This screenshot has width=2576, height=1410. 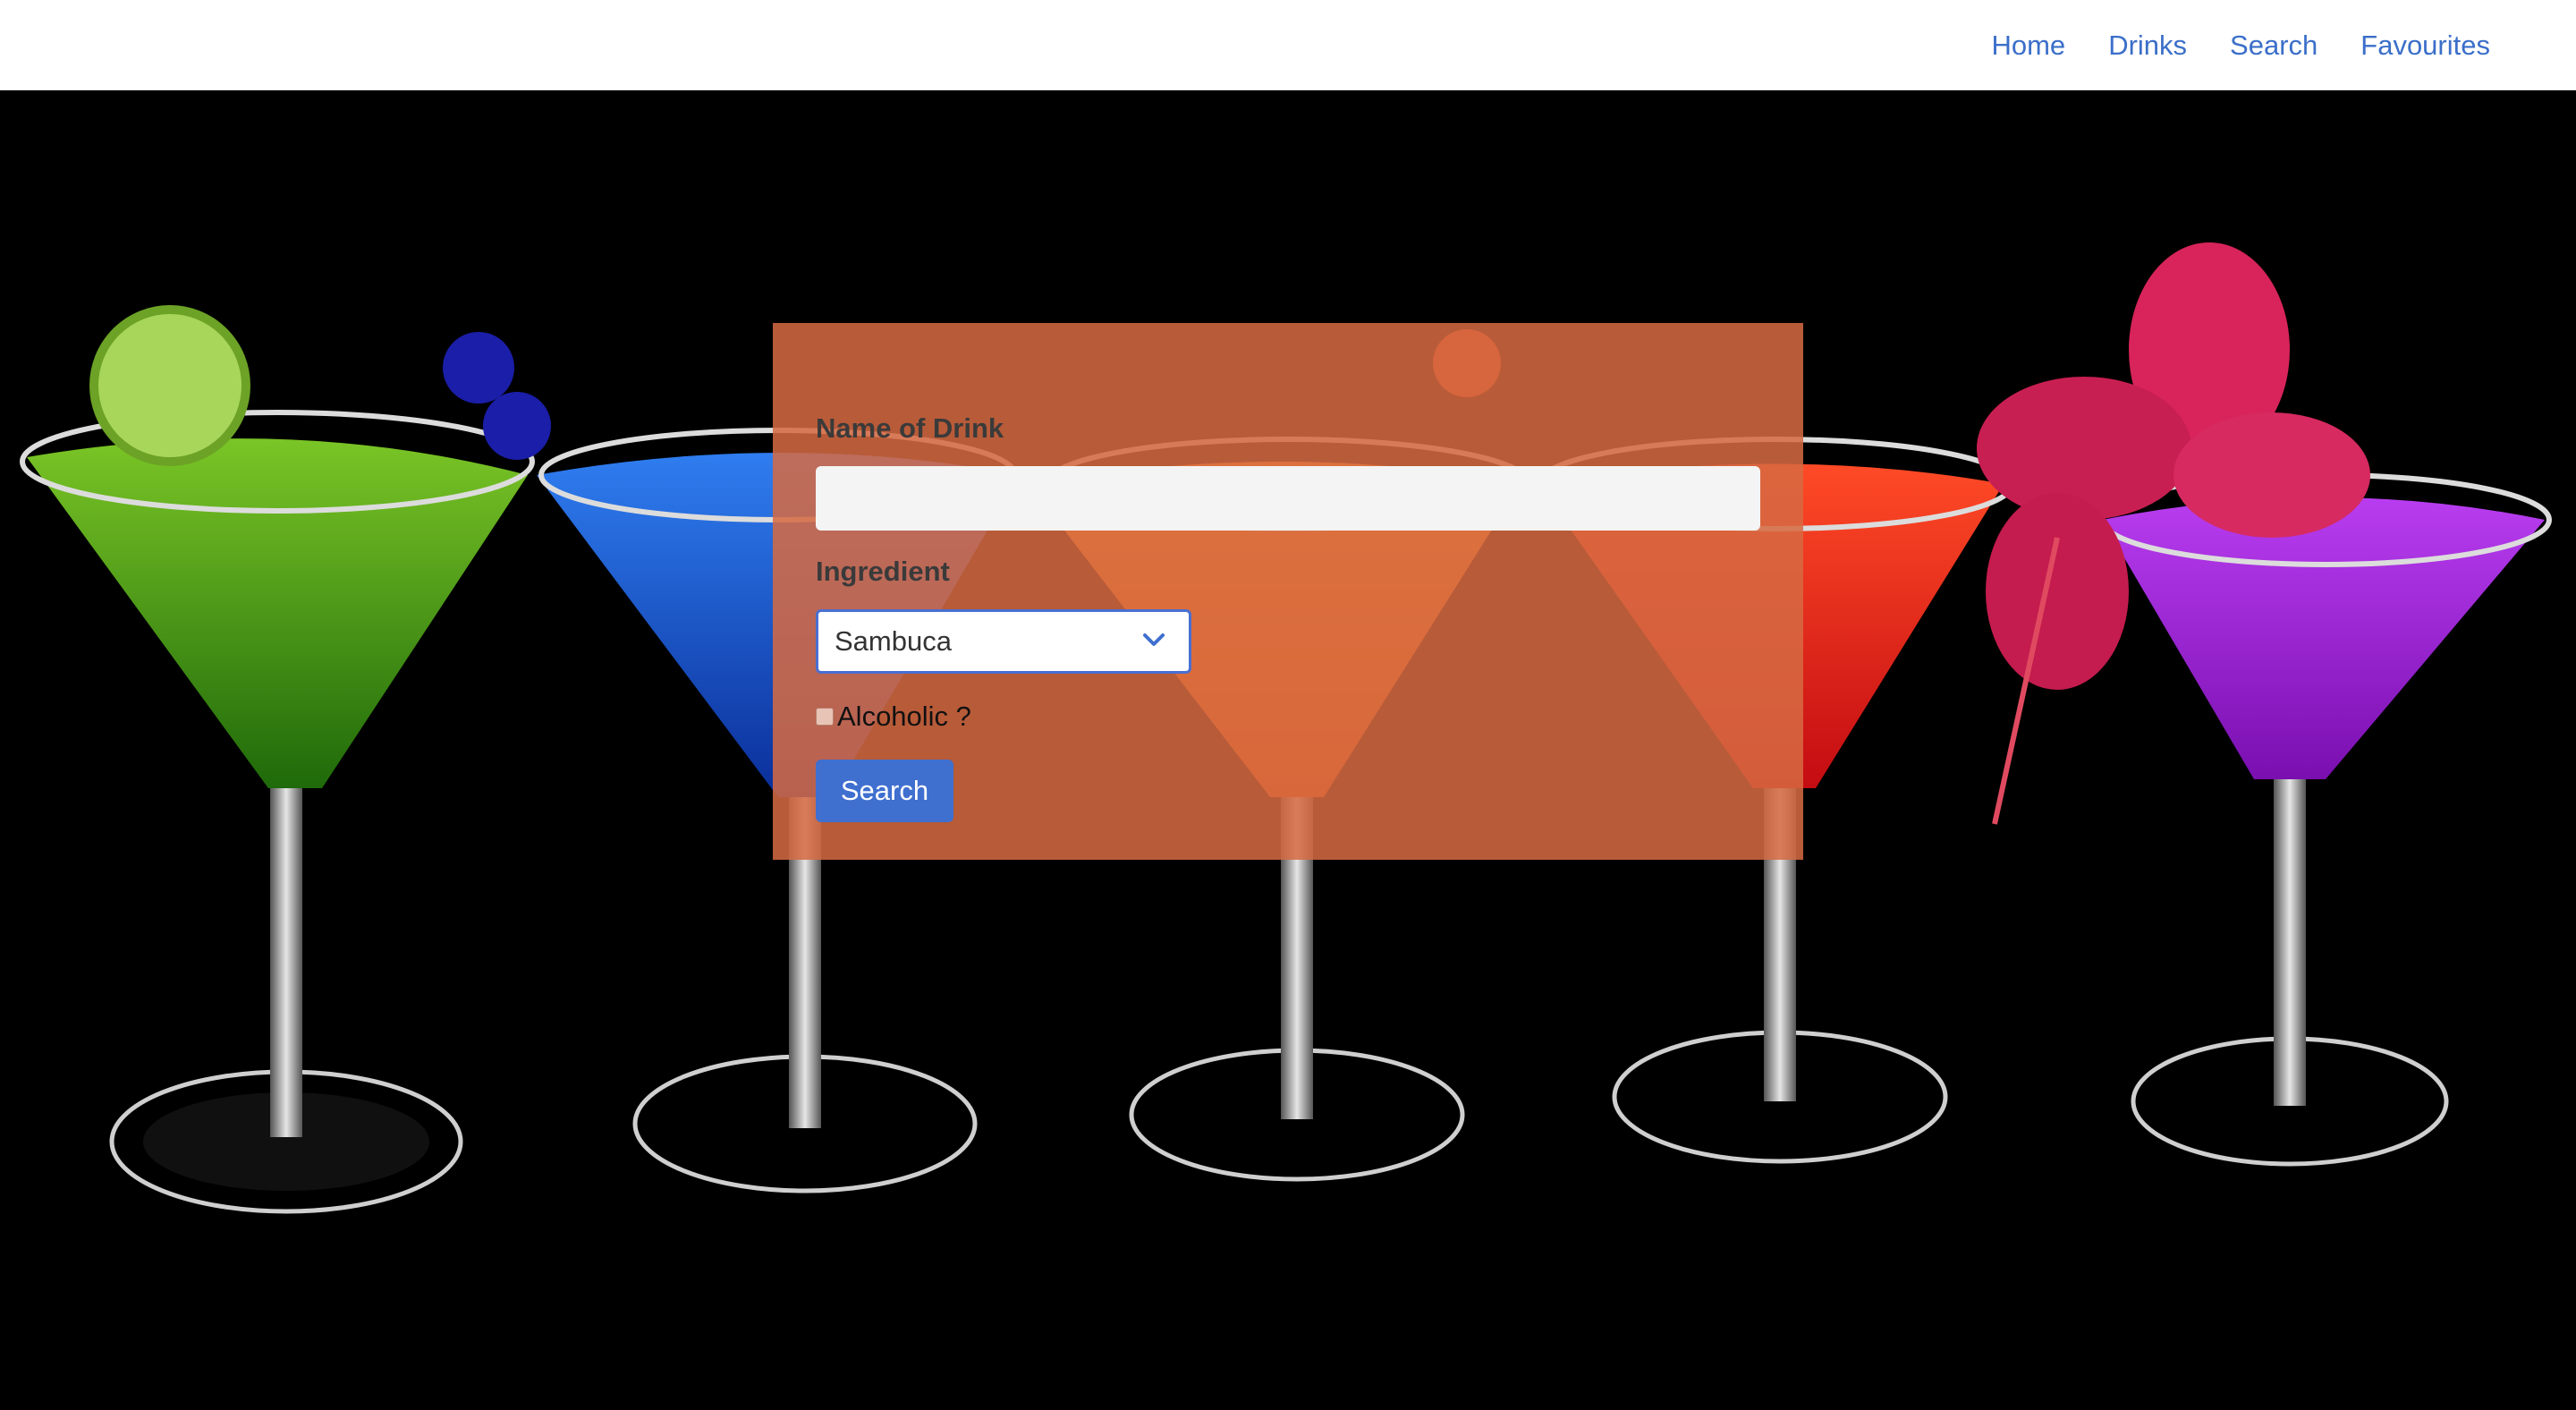 I want to click on ingredient-select: Sambuca, so click(x=1003, y=642).